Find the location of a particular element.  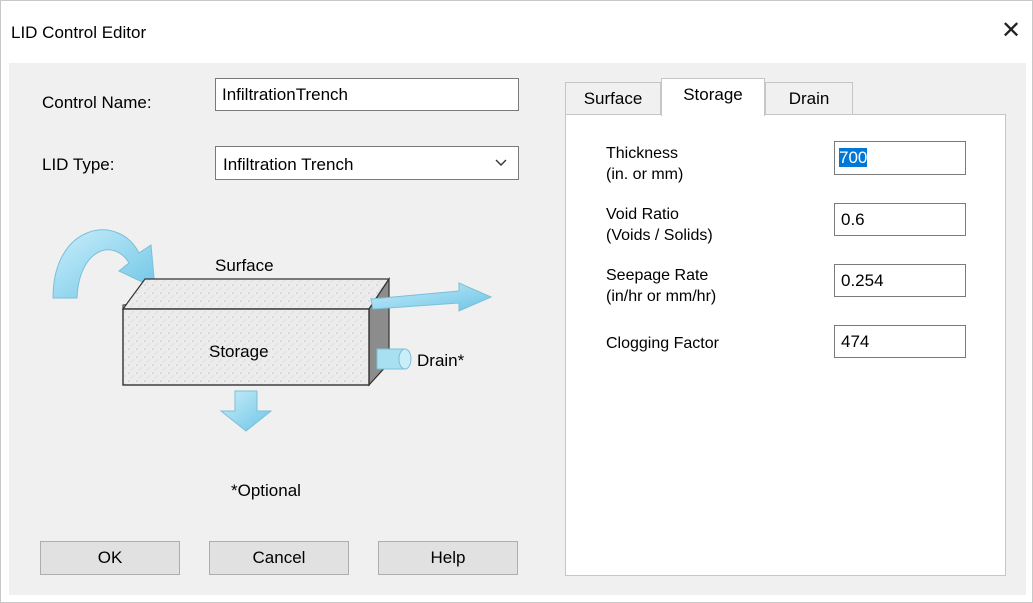

tab-drain: Drain is located at coordinates (809, 99).